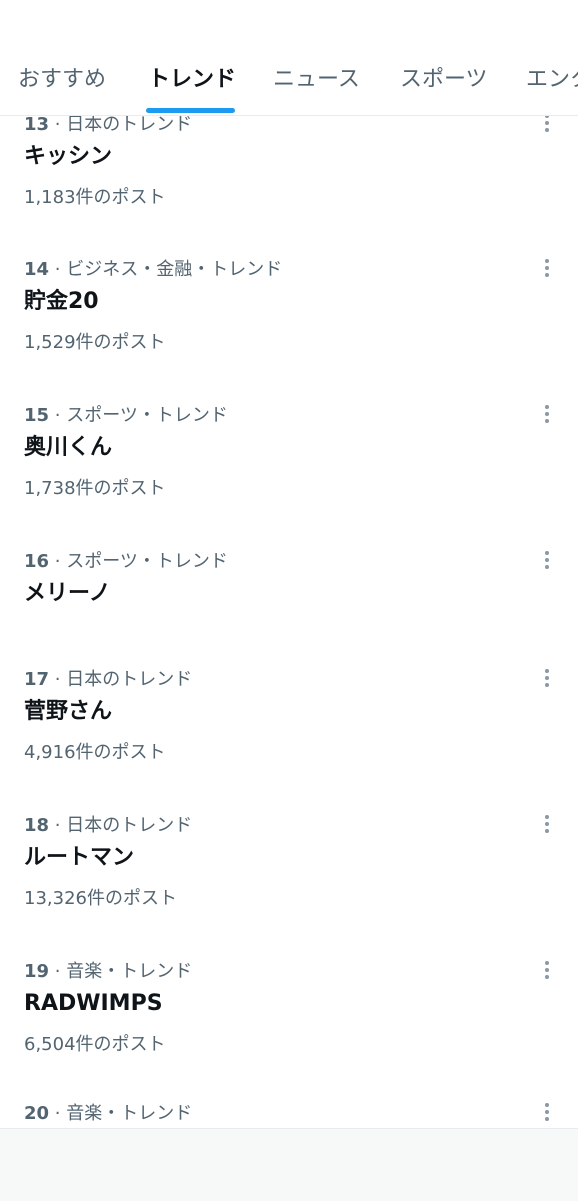 The image size is (578, 1201). I want to click on tab-trending: トレンド, so click(192, 80).